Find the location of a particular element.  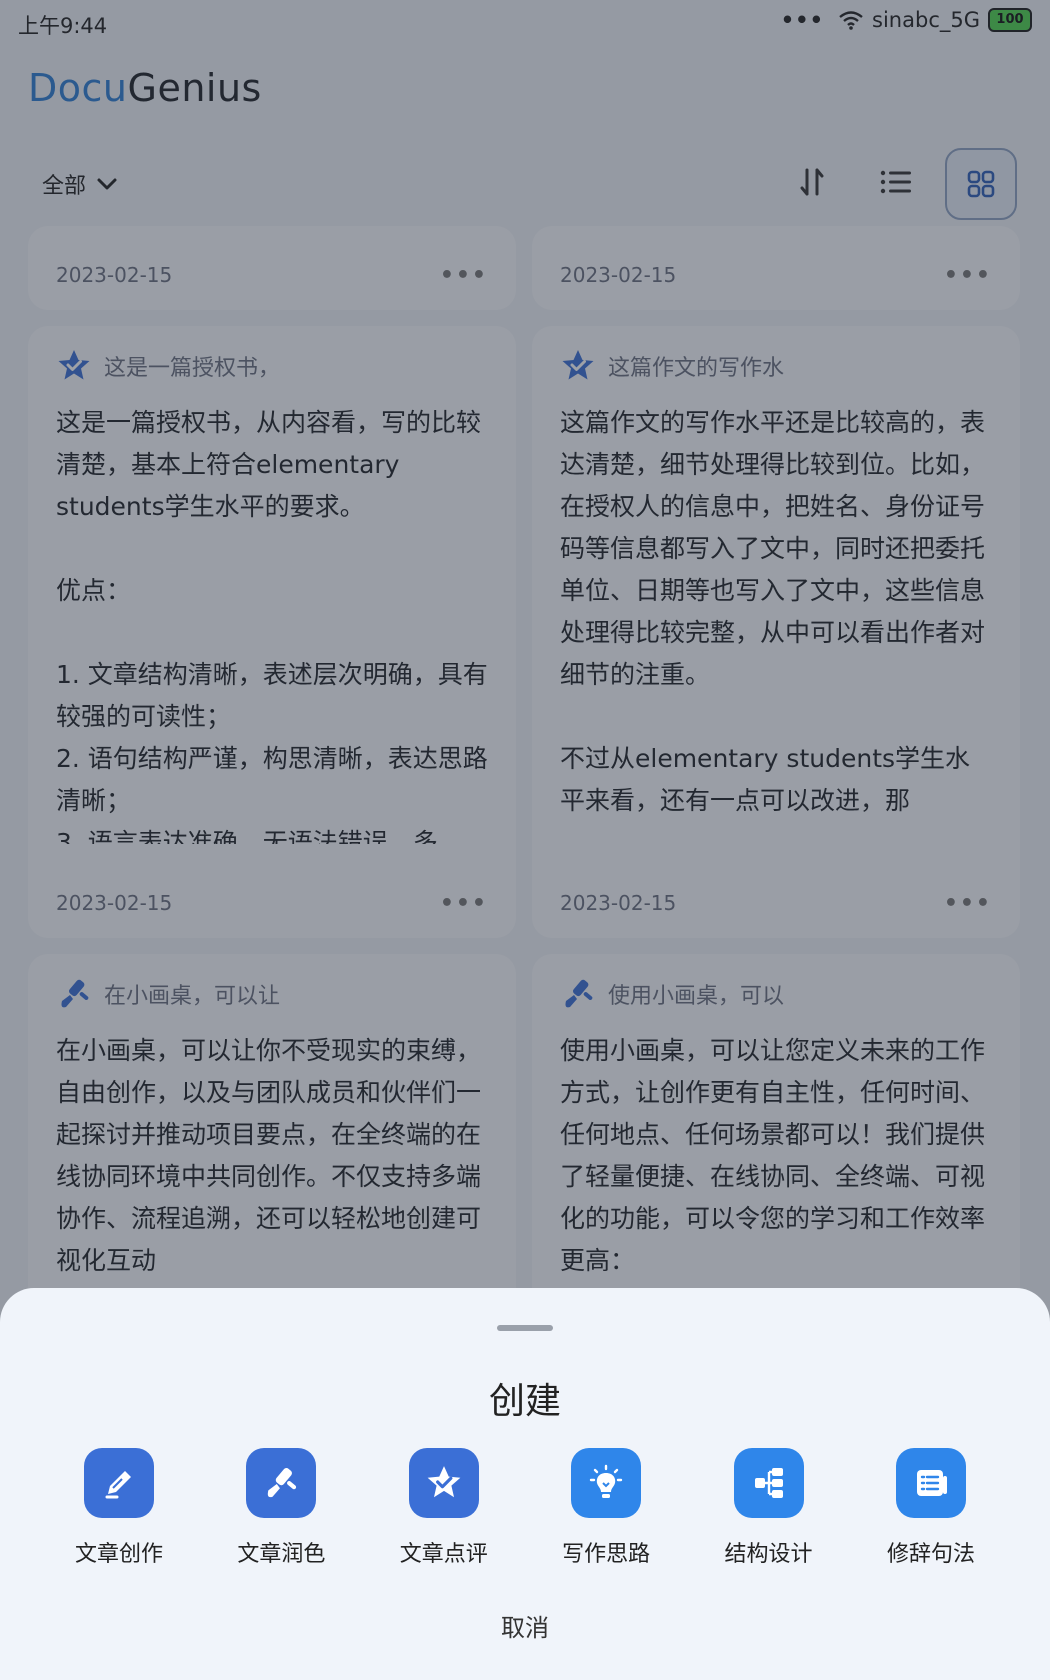

create-actions: 文章创作 文章润色 文章点评 写作思路 结构设计 修辞句法 is located at coordinates (525, 1508).